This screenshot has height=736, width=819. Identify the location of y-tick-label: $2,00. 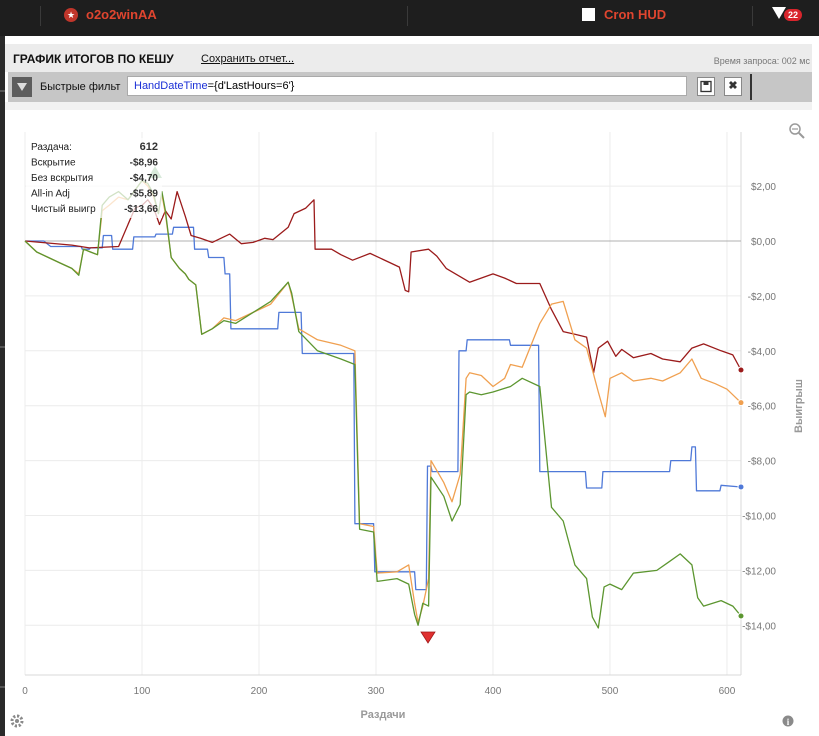
(763, 187).